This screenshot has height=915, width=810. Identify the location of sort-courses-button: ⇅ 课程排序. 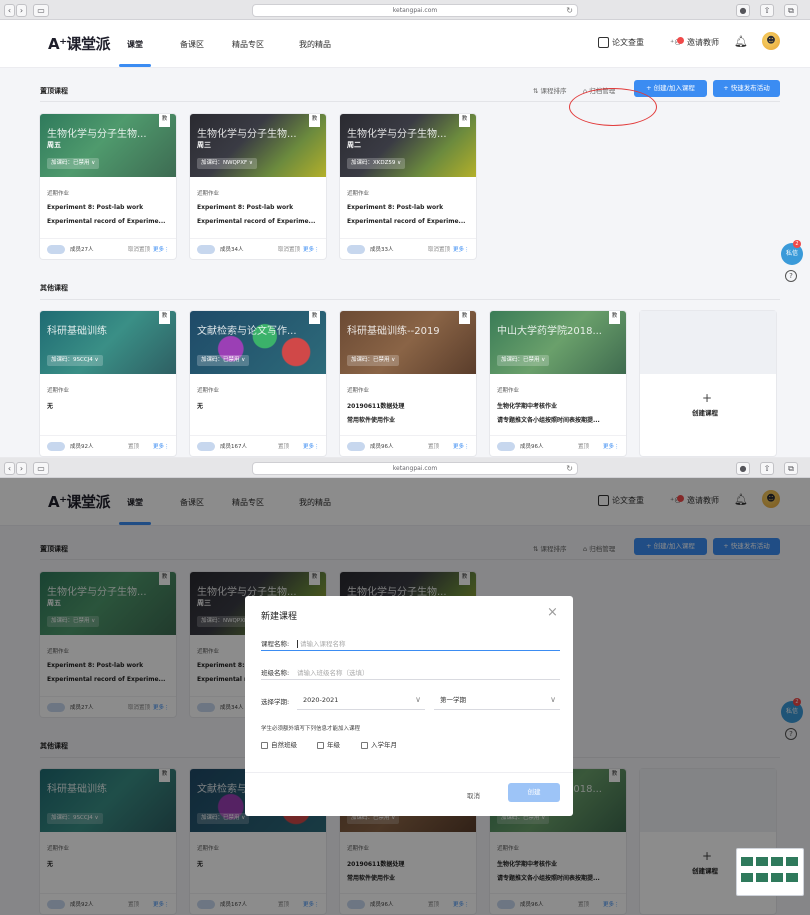
(550, 90).